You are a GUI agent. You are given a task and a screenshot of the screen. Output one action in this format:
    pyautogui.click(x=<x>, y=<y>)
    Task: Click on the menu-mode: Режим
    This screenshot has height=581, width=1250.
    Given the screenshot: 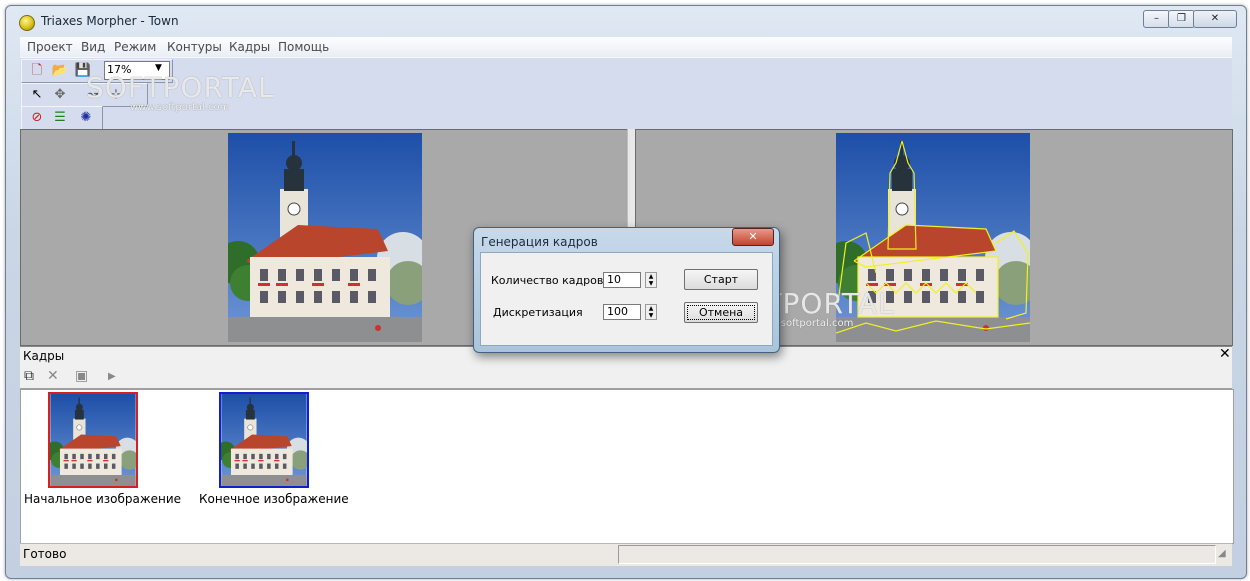 What is the action you would take?
    pyautogui.click(x=135, y=47)
    